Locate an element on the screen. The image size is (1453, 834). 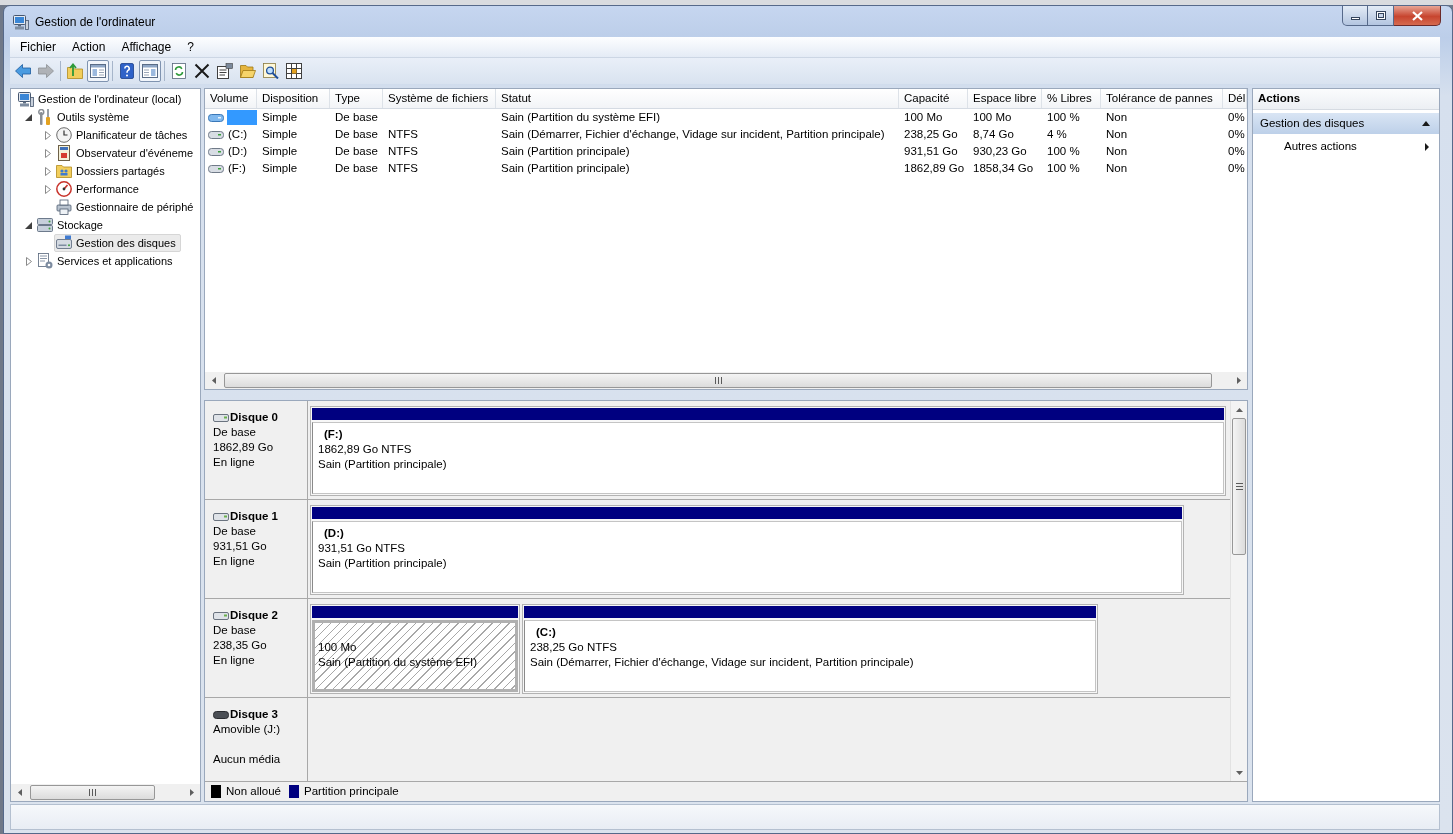
tree-item: Outils système is located at coordinates (85, 117).